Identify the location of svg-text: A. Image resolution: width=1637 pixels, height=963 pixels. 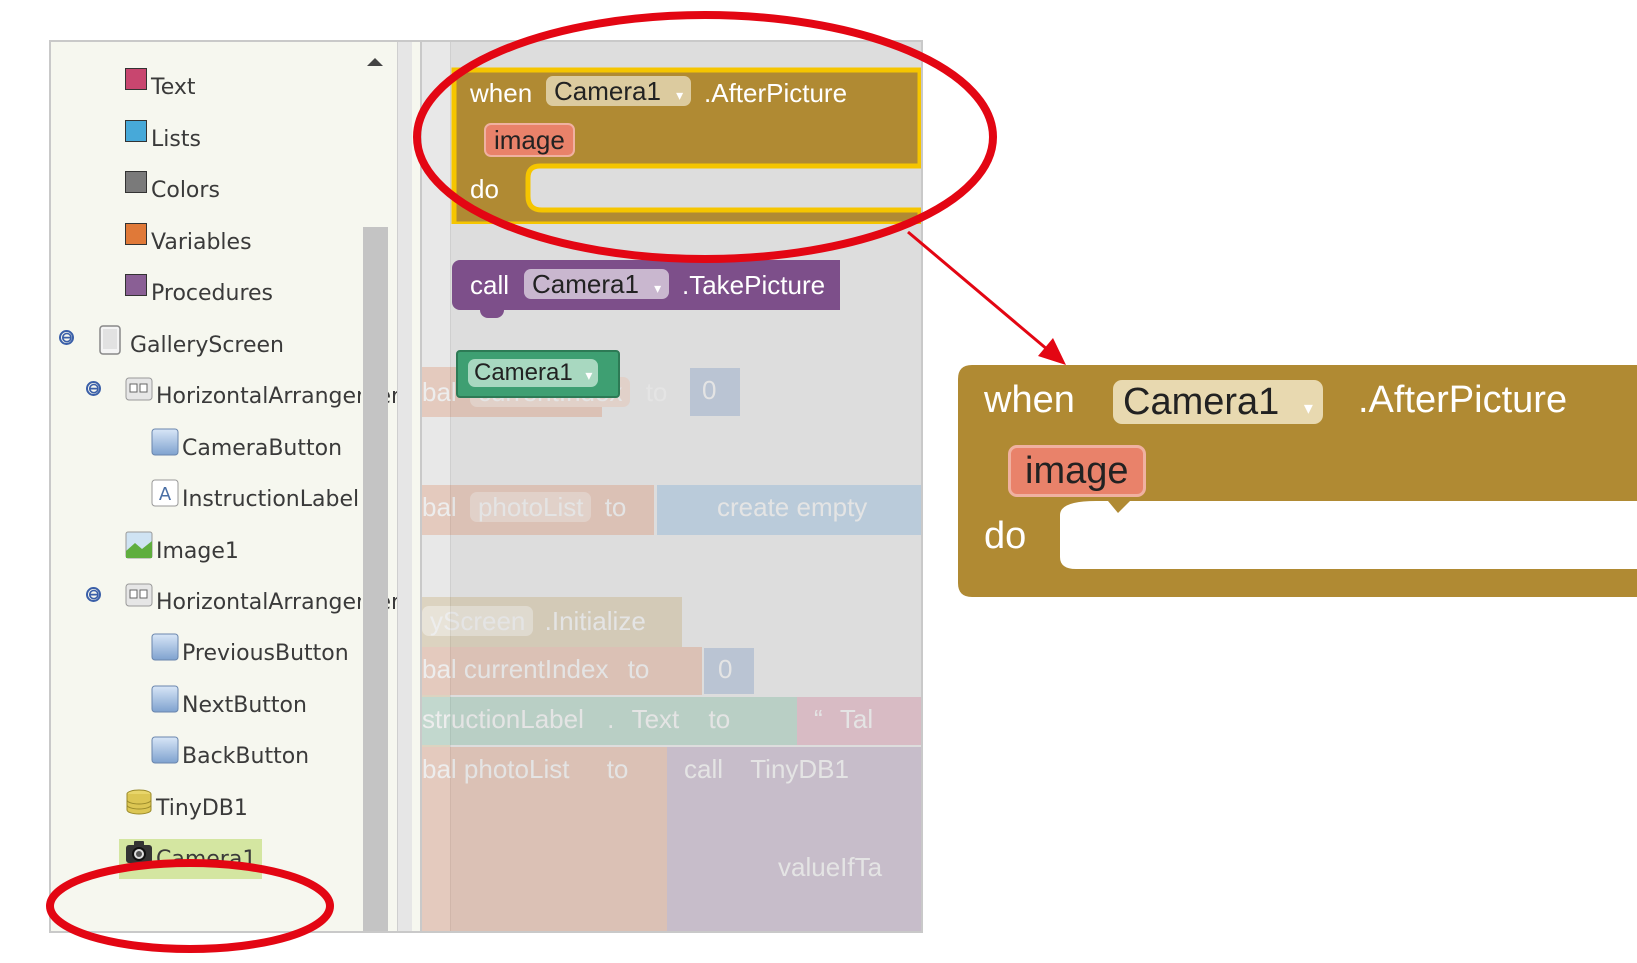
(165, 494).